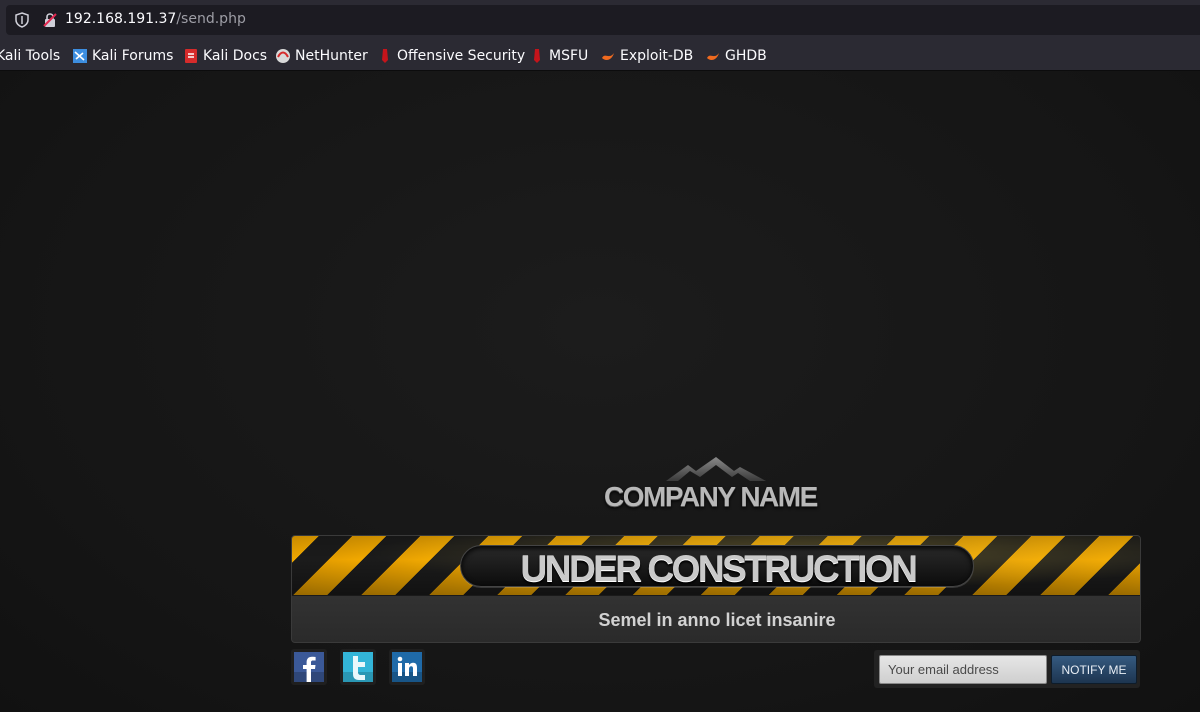 Image resolution: width=1200 pixels, height=712 pixels. I want to click on bookmark-kali-tools: Kali Tools, so click(30, 56).